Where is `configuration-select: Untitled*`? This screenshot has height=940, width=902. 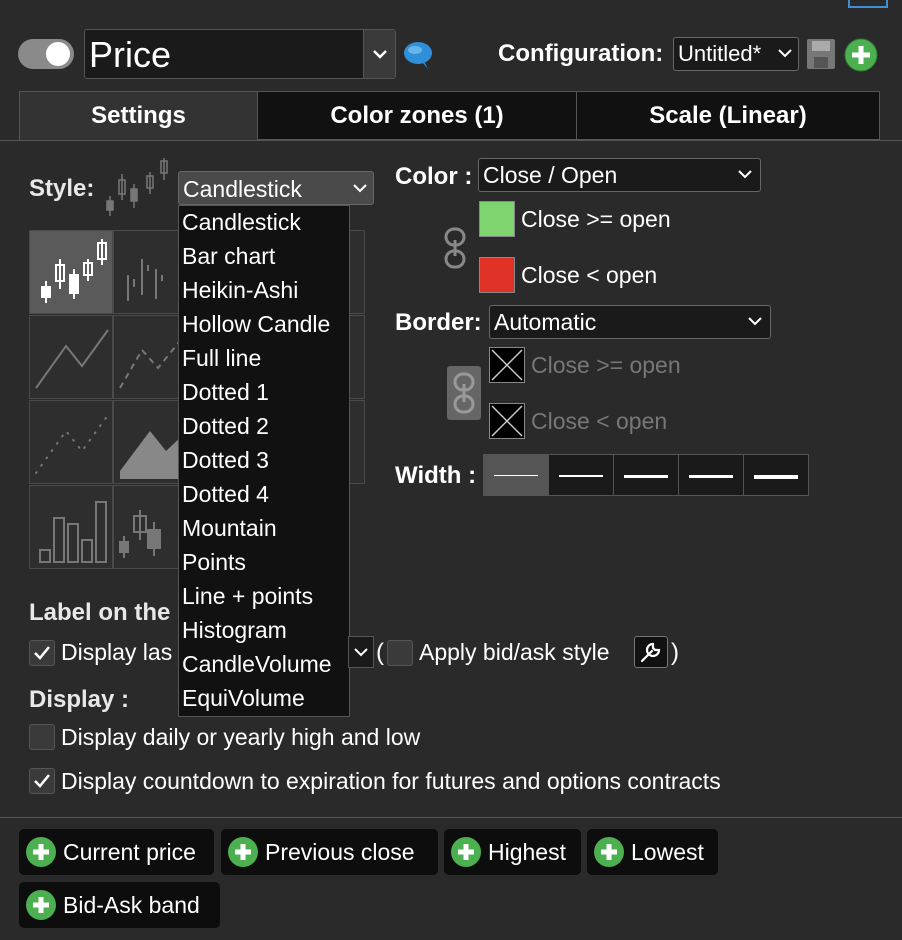
configuration-select: Untitled* is located at coordinates (736, 54).